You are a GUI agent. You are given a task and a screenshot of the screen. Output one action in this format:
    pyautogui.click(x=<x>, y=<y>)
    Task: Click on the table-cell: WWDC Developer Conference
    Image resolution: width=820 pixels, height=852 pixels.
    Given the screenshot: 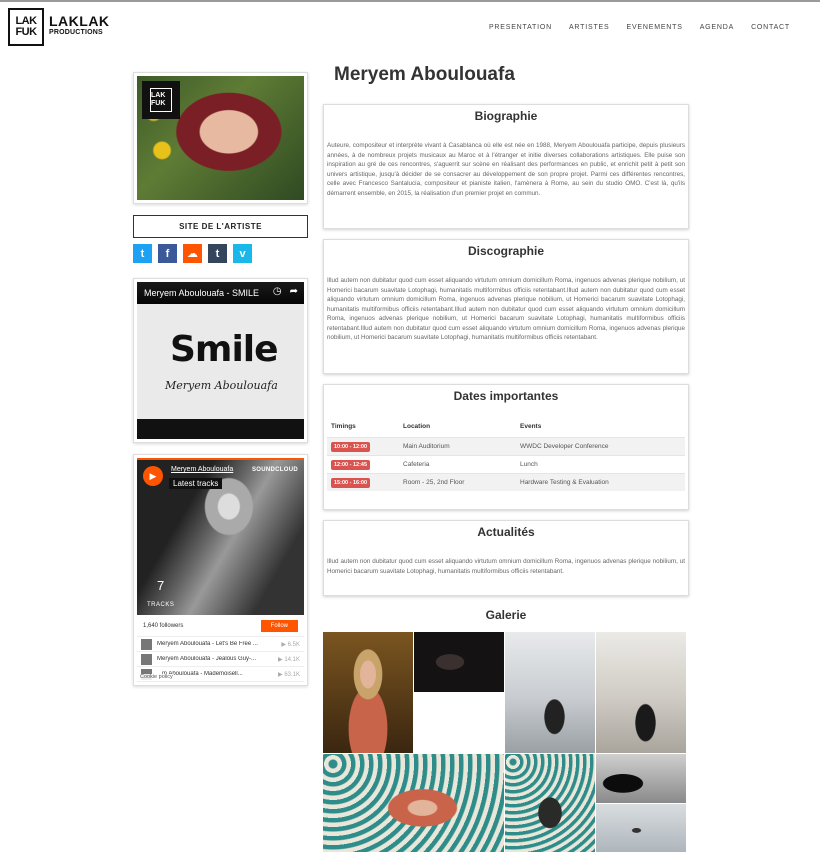 What is the action you would take?
    pyautogui.click(x=600, y=446)
    